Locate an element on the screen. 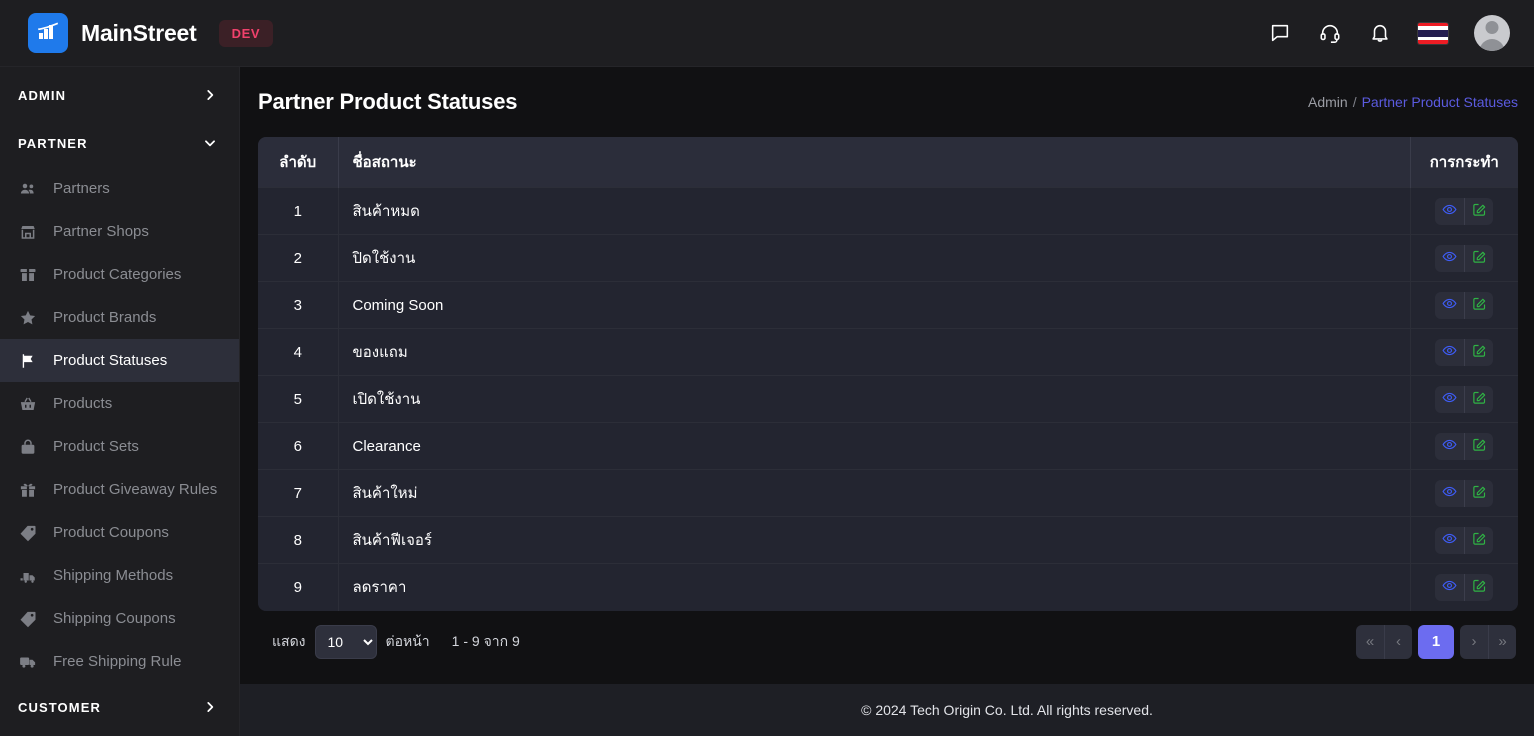 Image resolution: width=1534 pixels, height=736 pixels. sidebar-item-product-brands: Product Brands is located at coordinates (119, 317).